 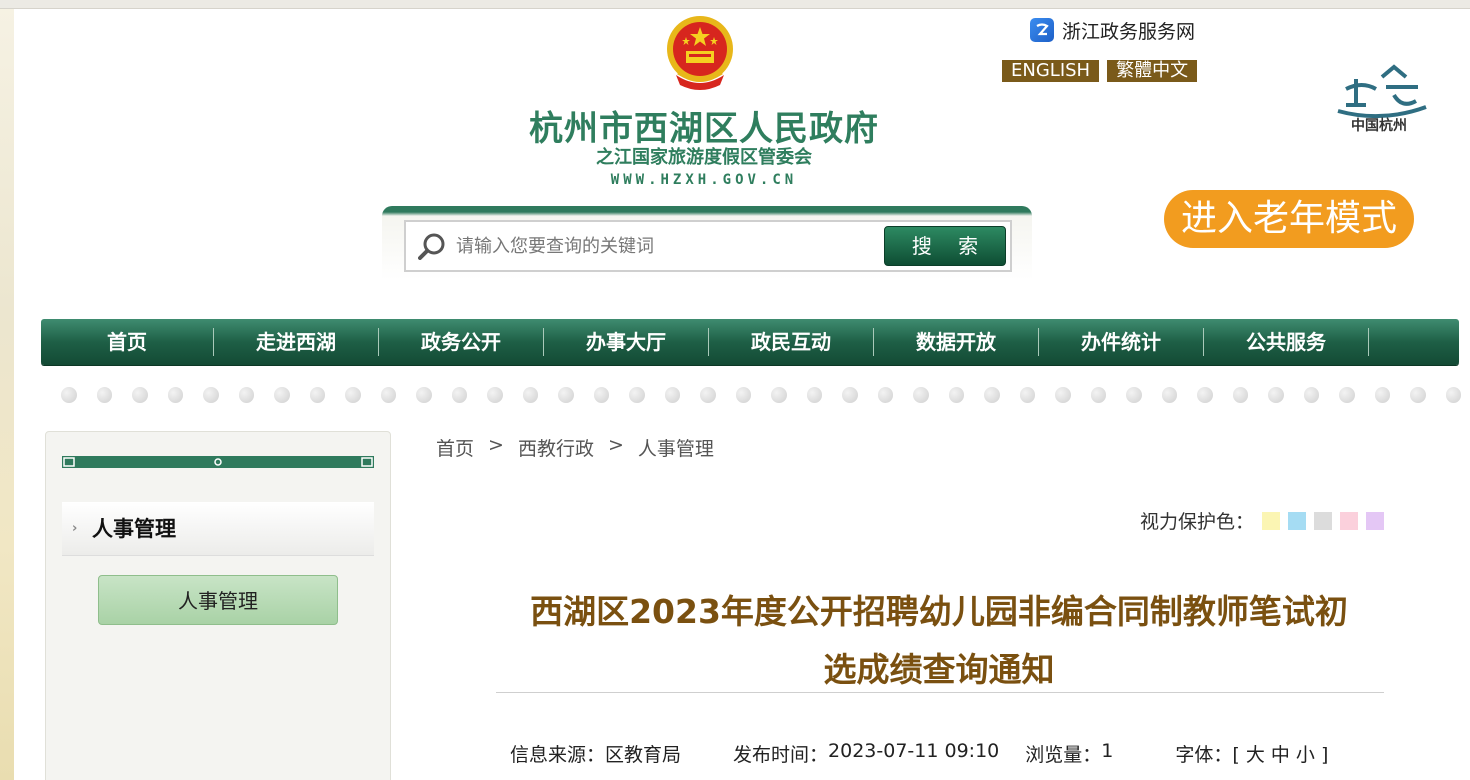 What do you see at coordinates (218, 600) in the screenshot?
I see `sidebar-item-personnel: 人事管理` at bounding box center [218, 600].